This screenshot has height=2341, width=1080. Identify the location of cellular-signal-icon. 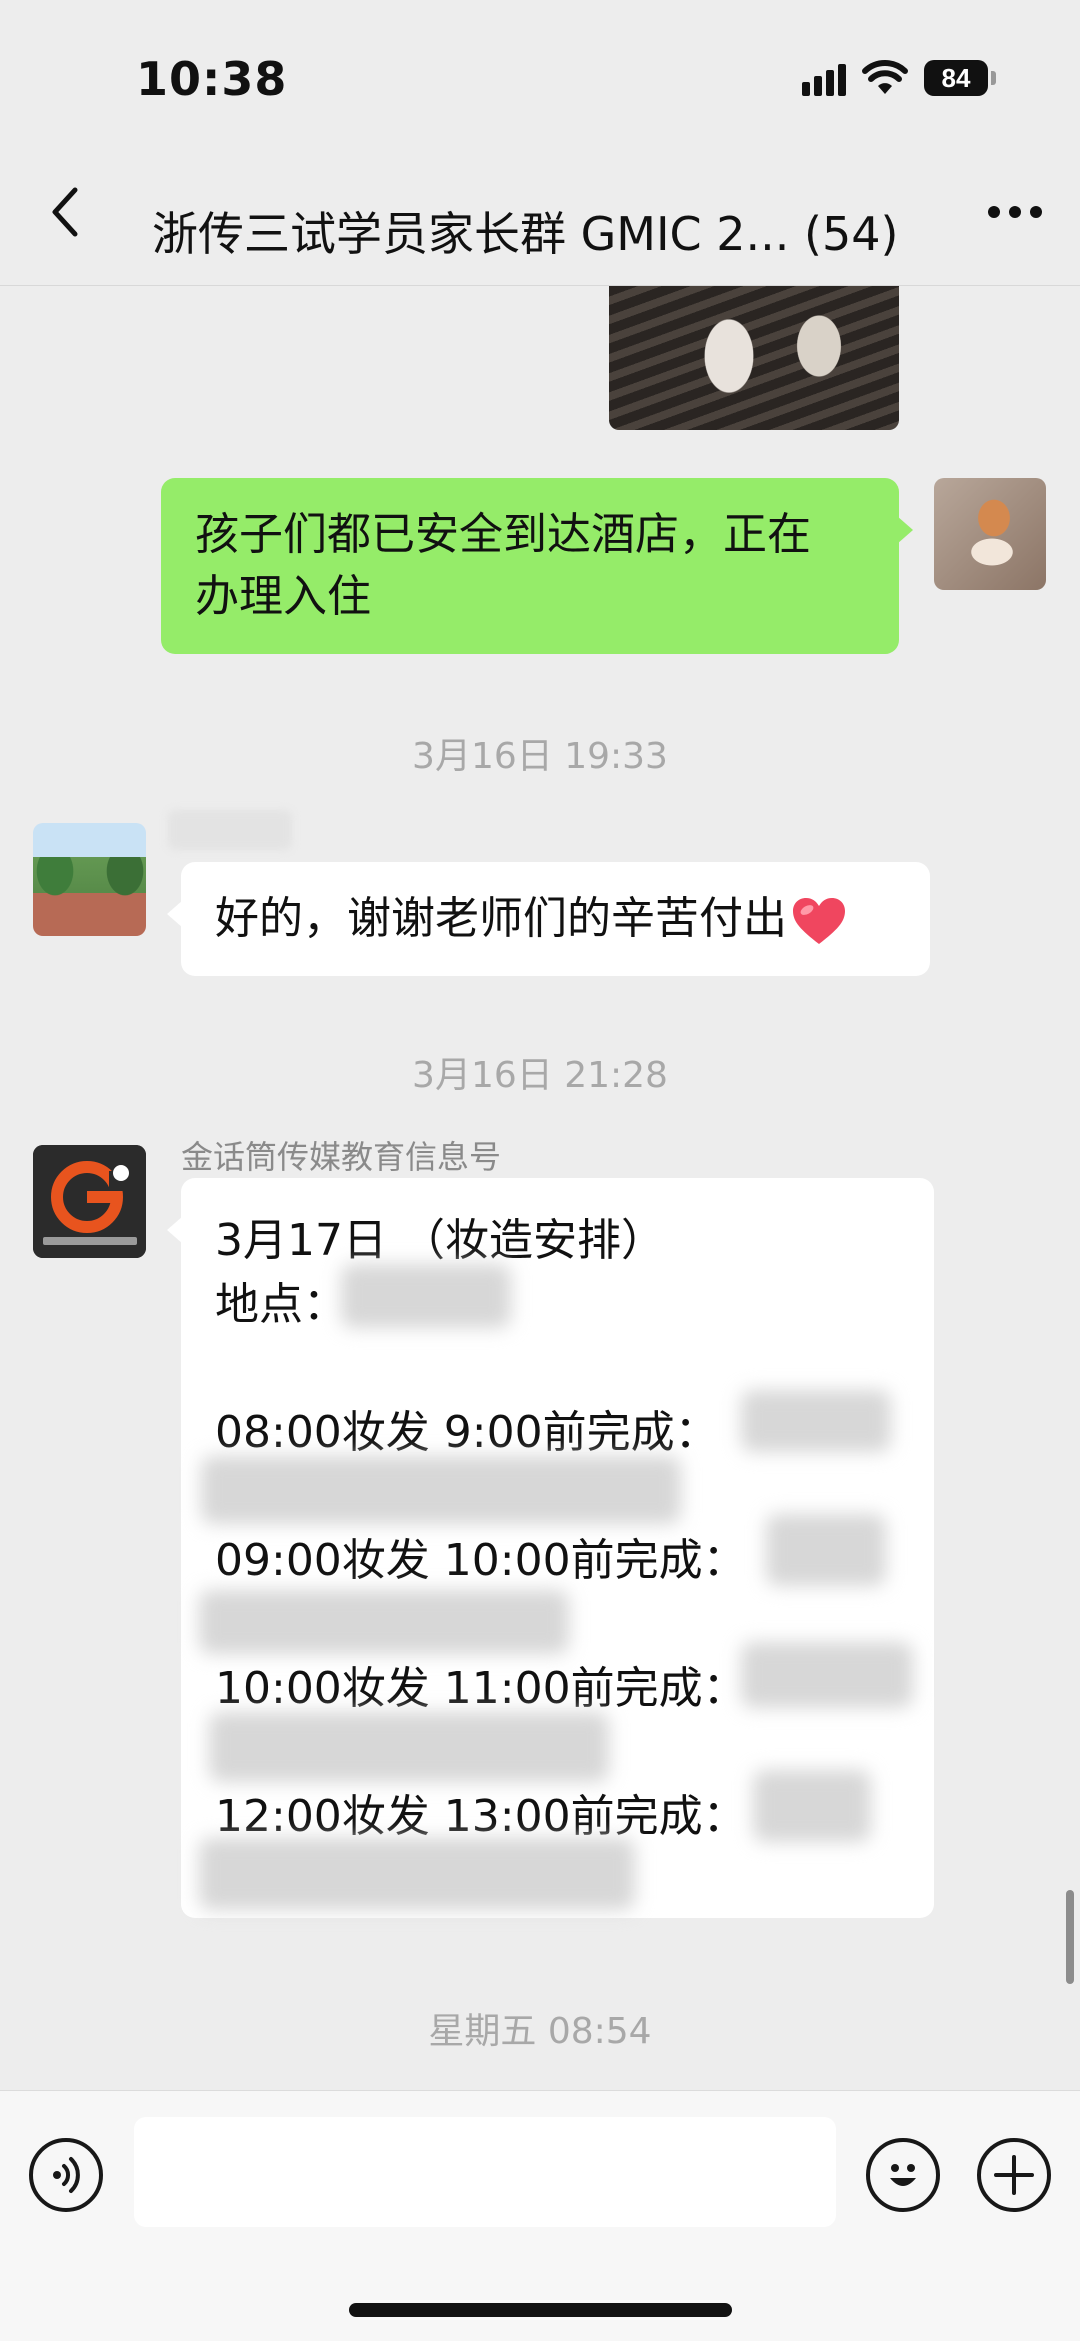
(824, 78).